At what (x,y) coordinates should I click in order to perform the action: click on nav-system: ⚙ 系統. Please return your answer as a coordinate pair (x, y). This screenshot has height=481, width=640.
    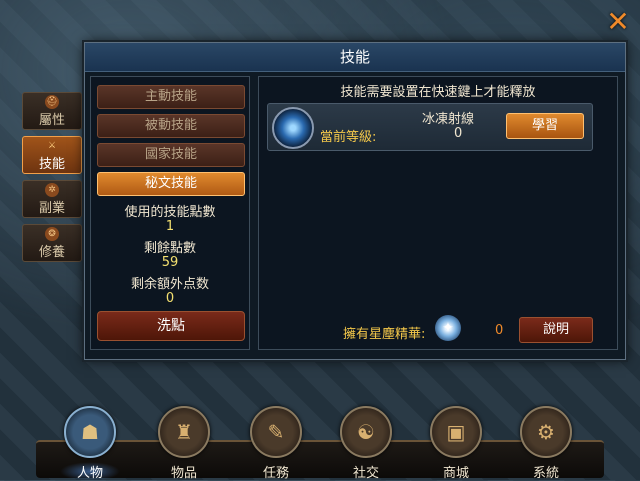
    Looking at the image, I should click on (546, 443).